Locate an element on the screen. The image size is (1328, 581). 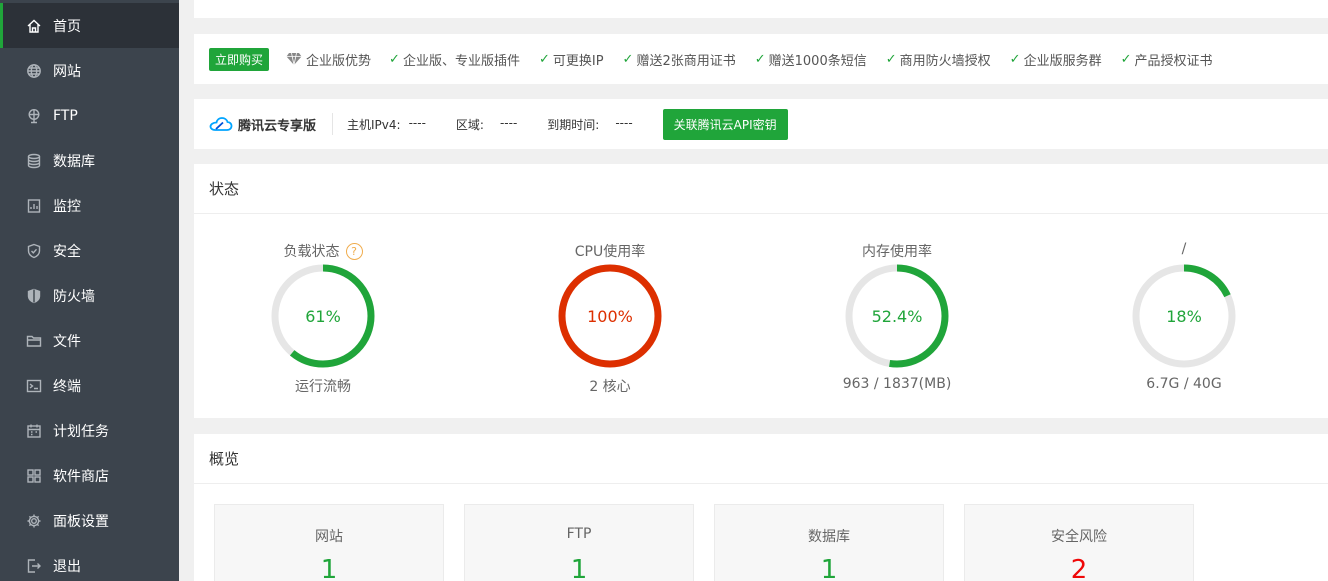
card-label: 网站 is located at coordinates (329, 537).